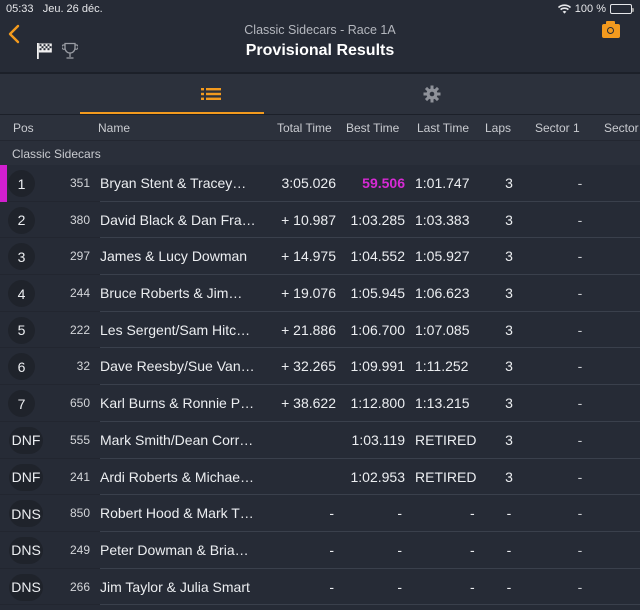  I want to click on rider-number: 351, so click(79, 183).